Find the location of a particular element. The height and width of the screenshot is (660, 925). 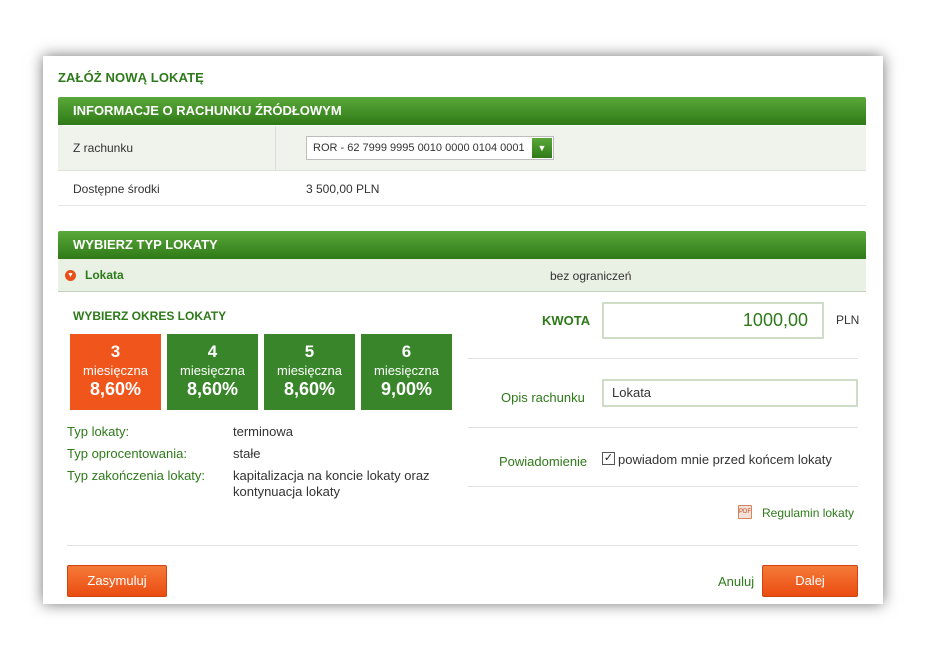

available-funds-row: Dostępne środki 3 500,00 PLN is located at coordinates (462, 188).